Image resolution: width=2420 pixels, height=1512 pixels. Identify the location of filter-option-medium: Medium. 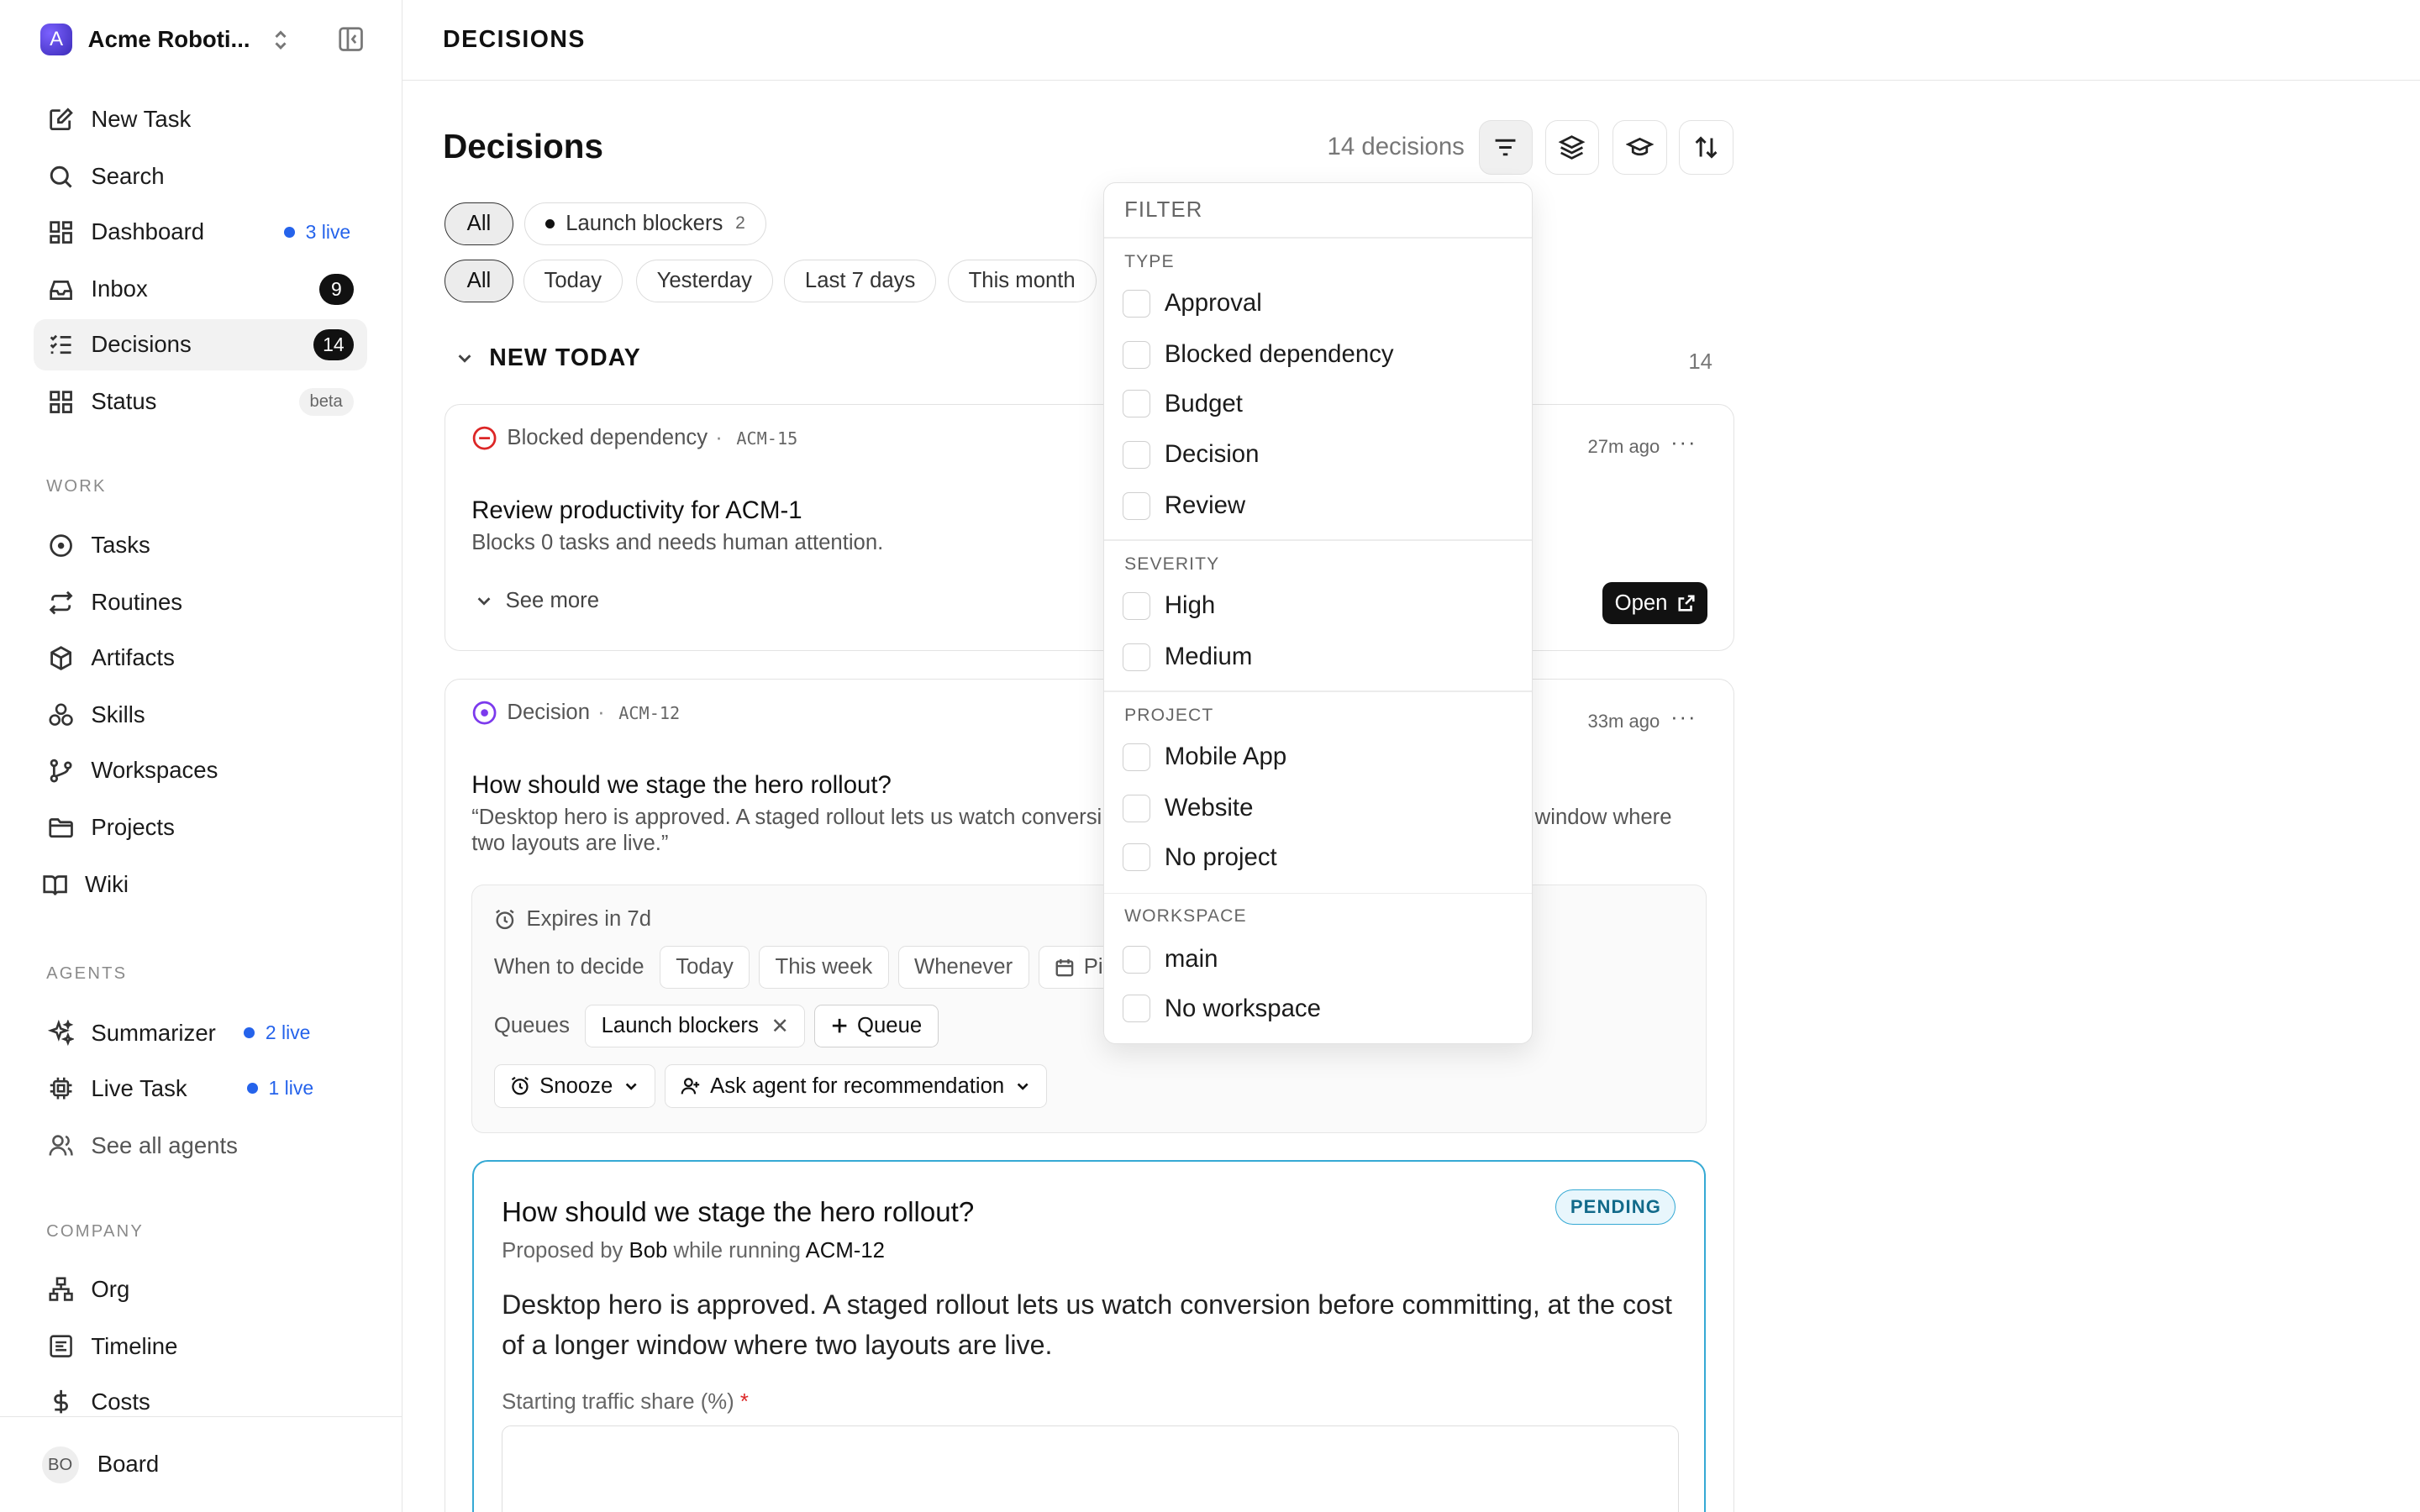
(1187, 657).